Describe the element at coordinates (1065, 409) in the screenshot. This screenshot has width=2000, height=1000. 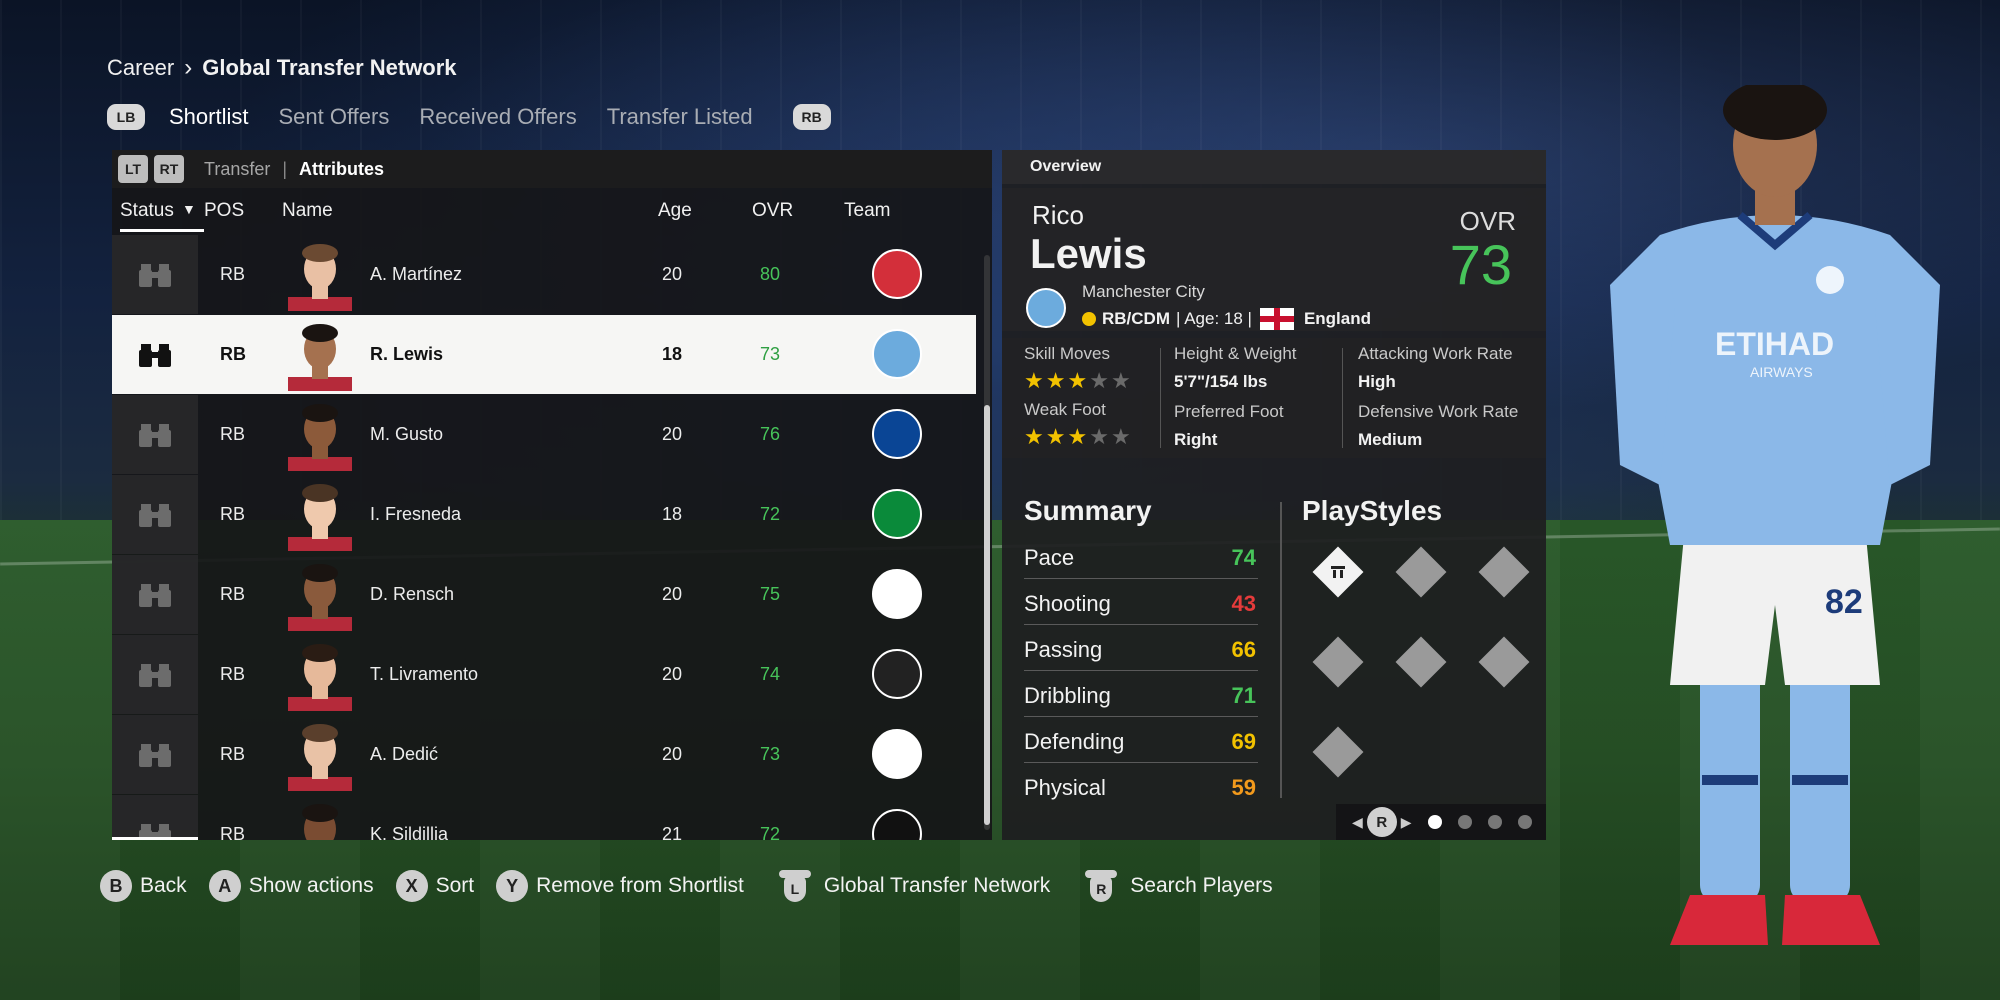
I see `weak-foot-label: Weak Foot` at that location.